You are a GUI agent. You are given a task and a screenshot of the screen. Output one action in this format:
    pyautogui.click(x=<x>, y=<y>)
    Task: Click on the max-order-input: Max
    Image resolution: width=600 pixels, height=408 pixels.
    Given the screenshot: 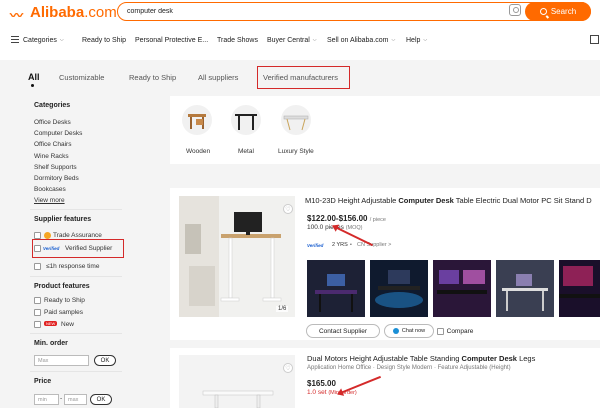 What is the action you would take?
    pyautogui.click(x=61, y=360)
    